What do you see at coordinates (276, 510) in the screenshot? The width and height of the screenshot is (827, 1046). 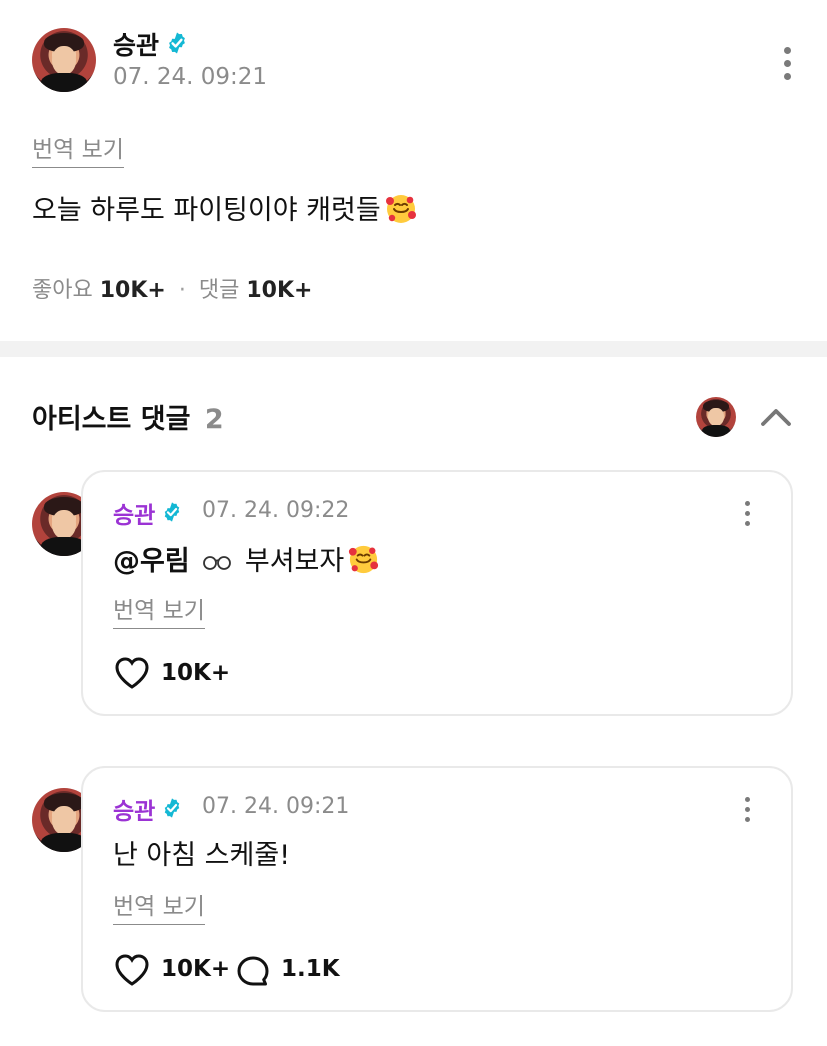 I see `comment-timestamp: 07. 24. 09:22` at bounding box center [276, 510].